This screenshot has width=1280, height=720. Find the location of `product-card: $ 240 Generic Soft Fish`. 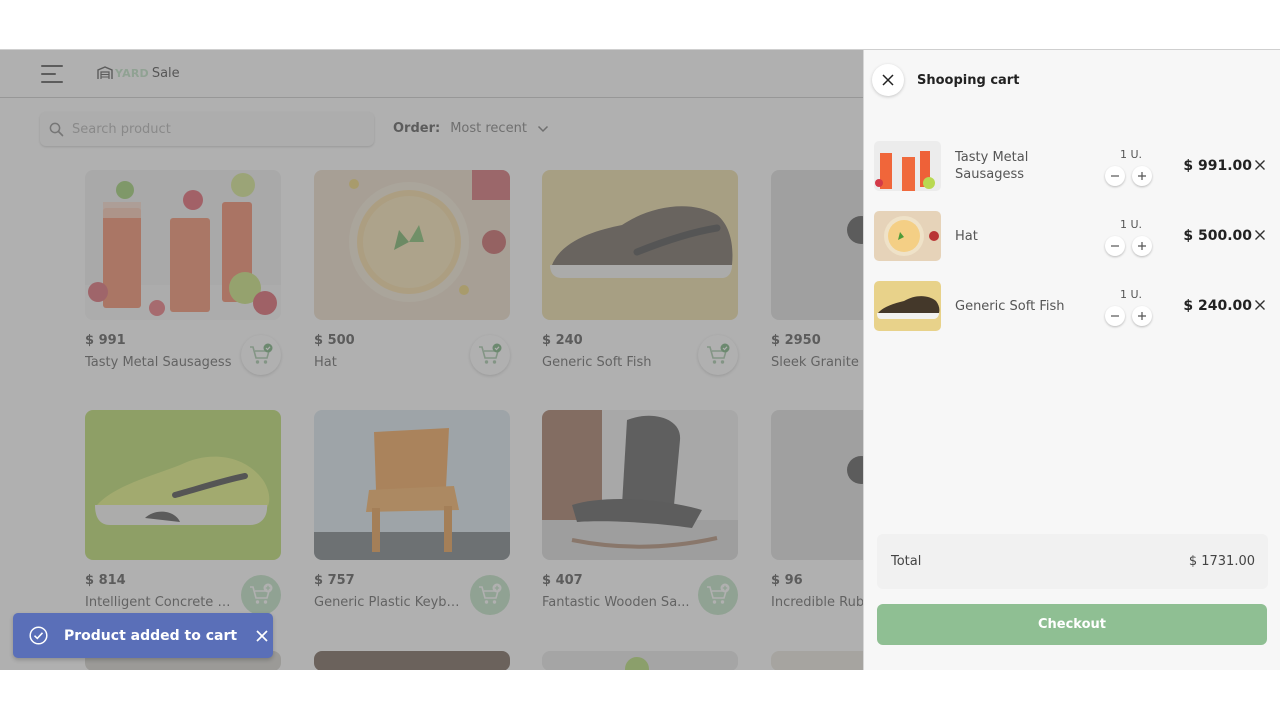

product-card: $ 240 Generic Soft Fish is located at coordinates (640, 272).